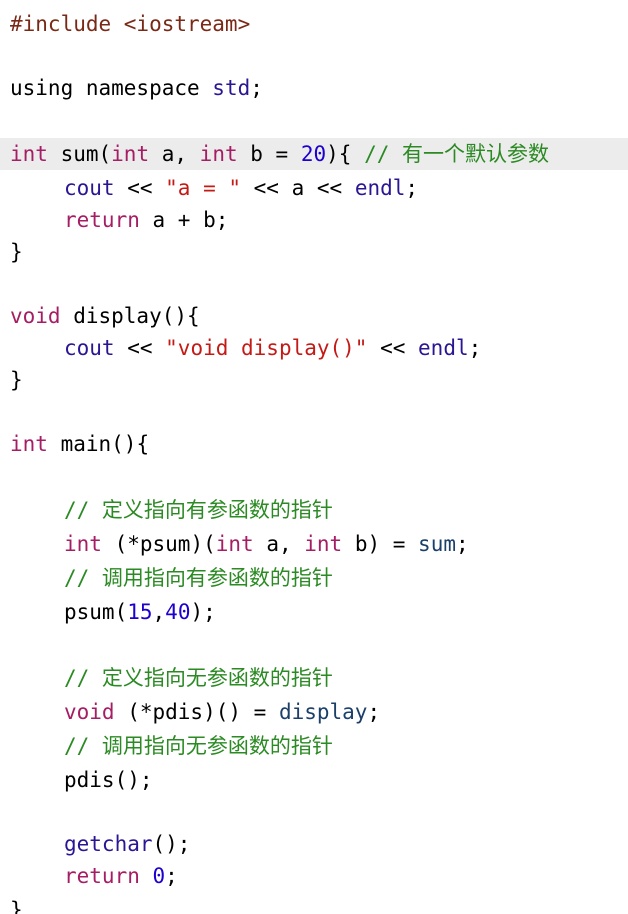 The image size is (628, 914). I want to click on code-token-preproc: #include <iostream>, so click(130, 24).